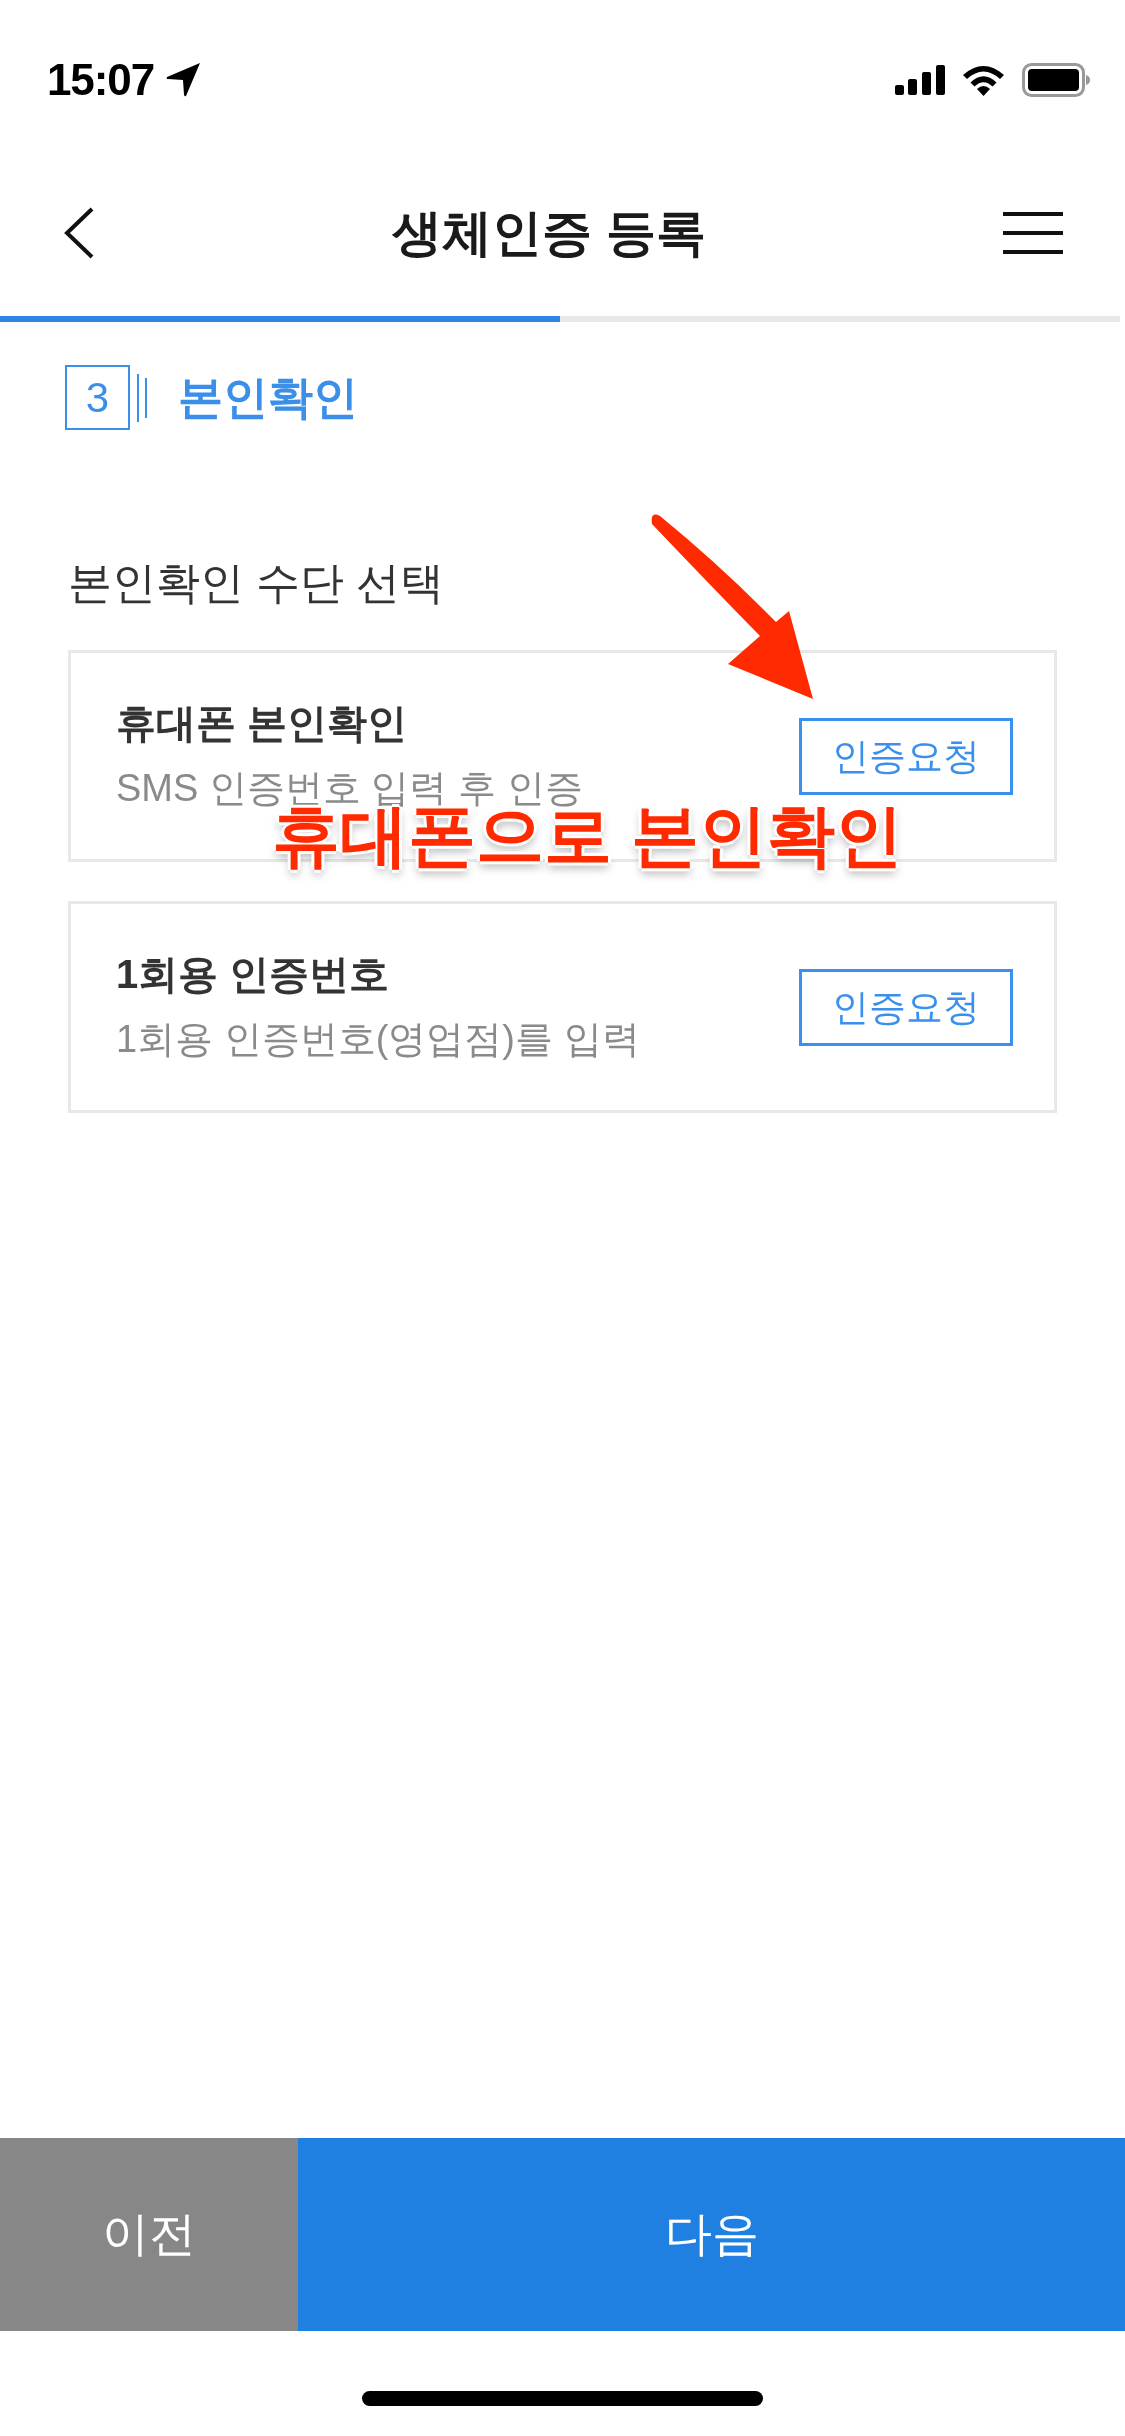  I want to click on location-arrow-icon, so click(184, 80).